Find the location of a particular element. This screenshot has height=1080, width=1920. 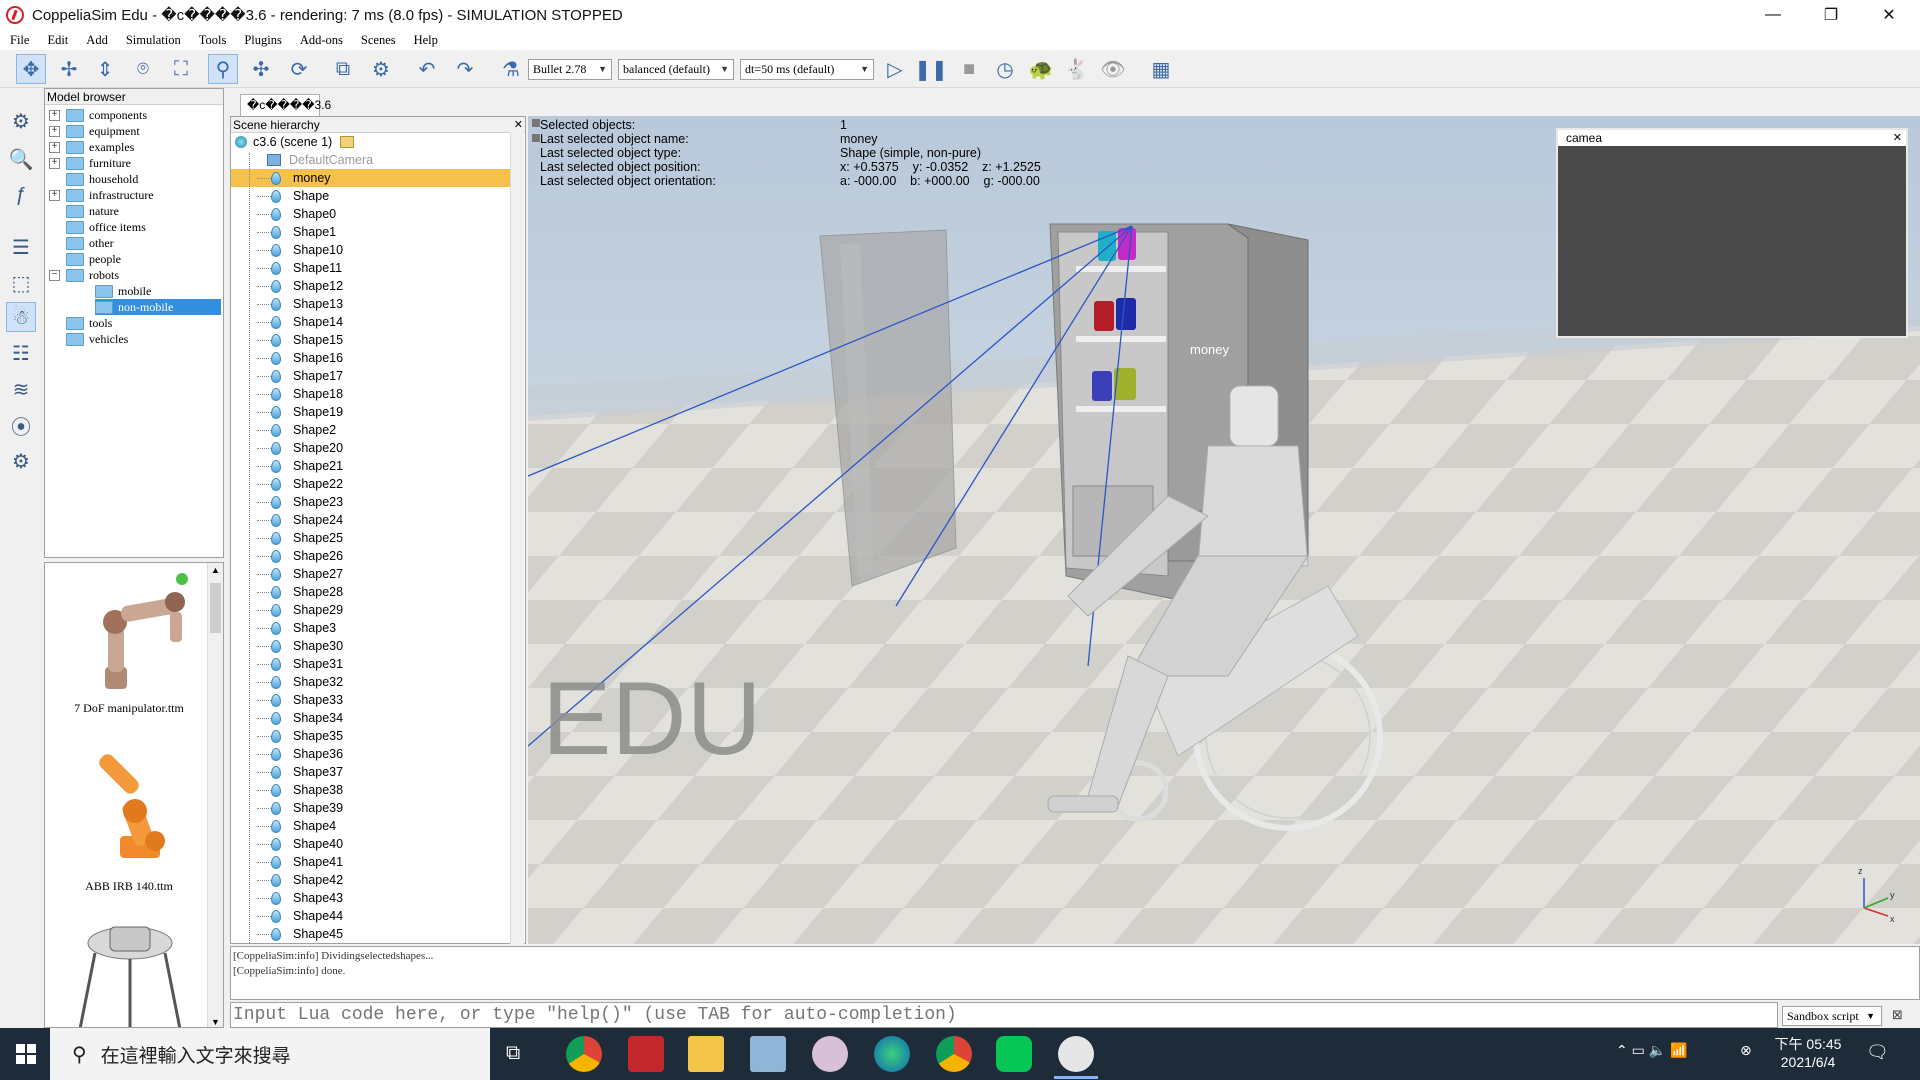

minimize-button: — is located at coordinates (1773, 15).